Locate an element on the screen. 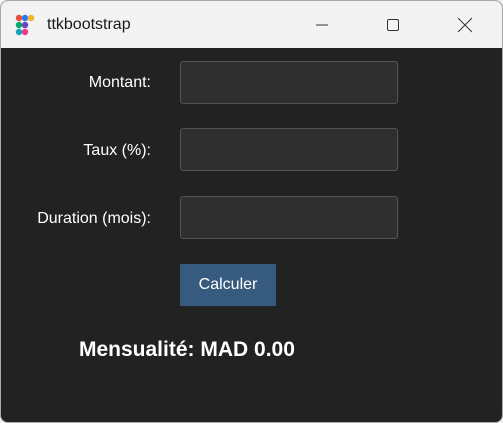 The height and width of the screenshot is (423, 503). ttkbootstrap-logo-icon is located at coordinates (25, 25).